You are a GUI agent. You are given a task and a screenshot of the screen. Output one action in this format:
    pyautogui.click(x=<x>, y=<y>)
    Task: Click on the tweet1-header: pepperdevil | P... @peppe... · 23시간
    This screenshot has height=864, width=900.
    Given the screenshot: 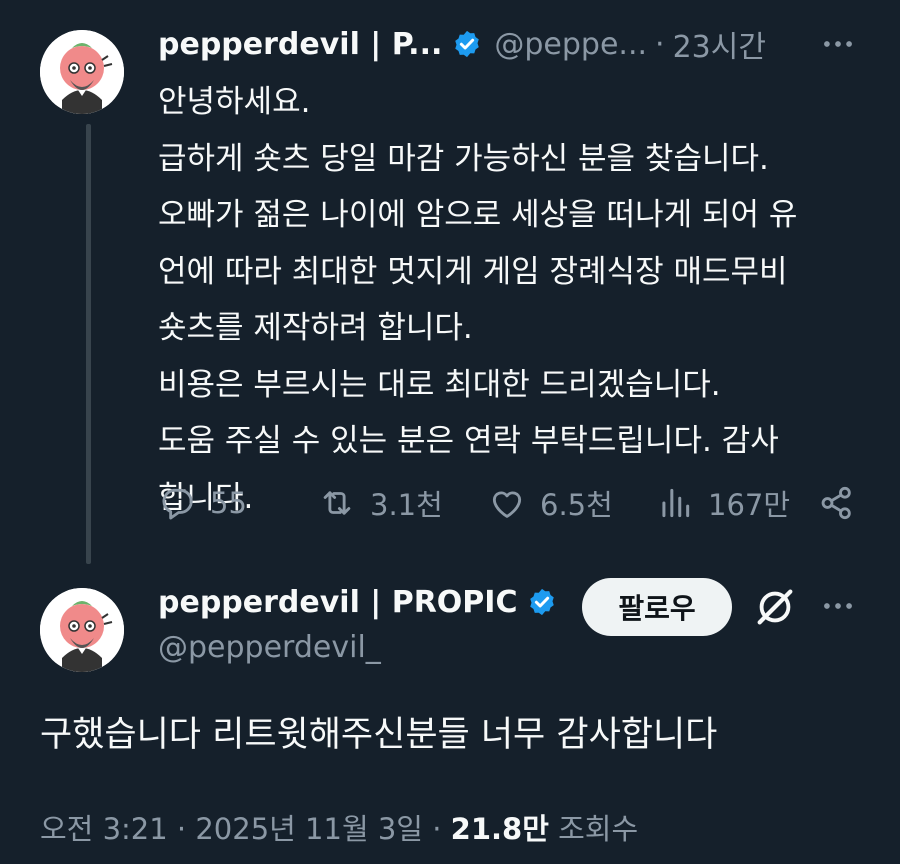 What is the action you would take?
    pyautogui.click(x=518, y=44)
    